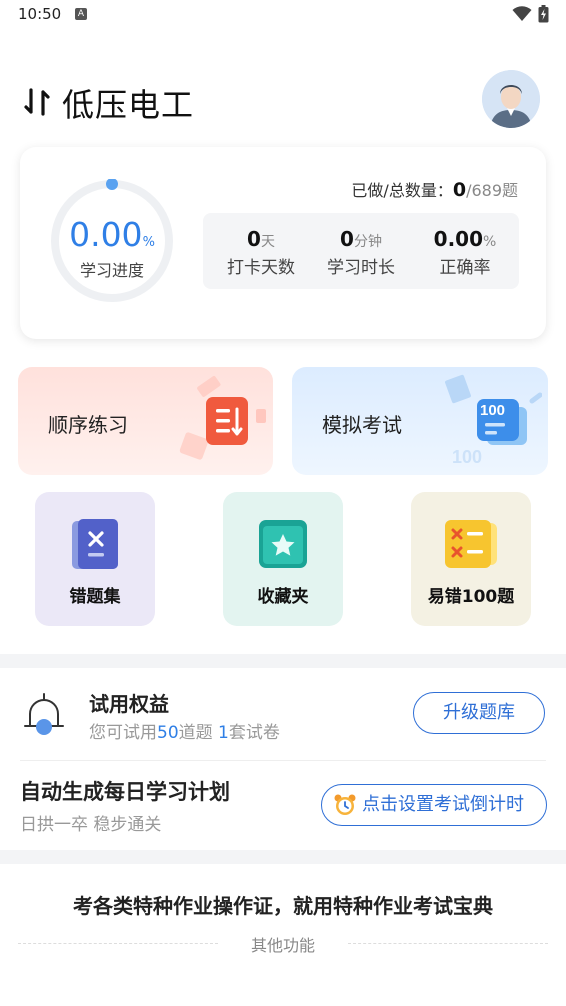  I want to click on set-countdown-label: 点击设置考试倒计时, so click(443, 804).